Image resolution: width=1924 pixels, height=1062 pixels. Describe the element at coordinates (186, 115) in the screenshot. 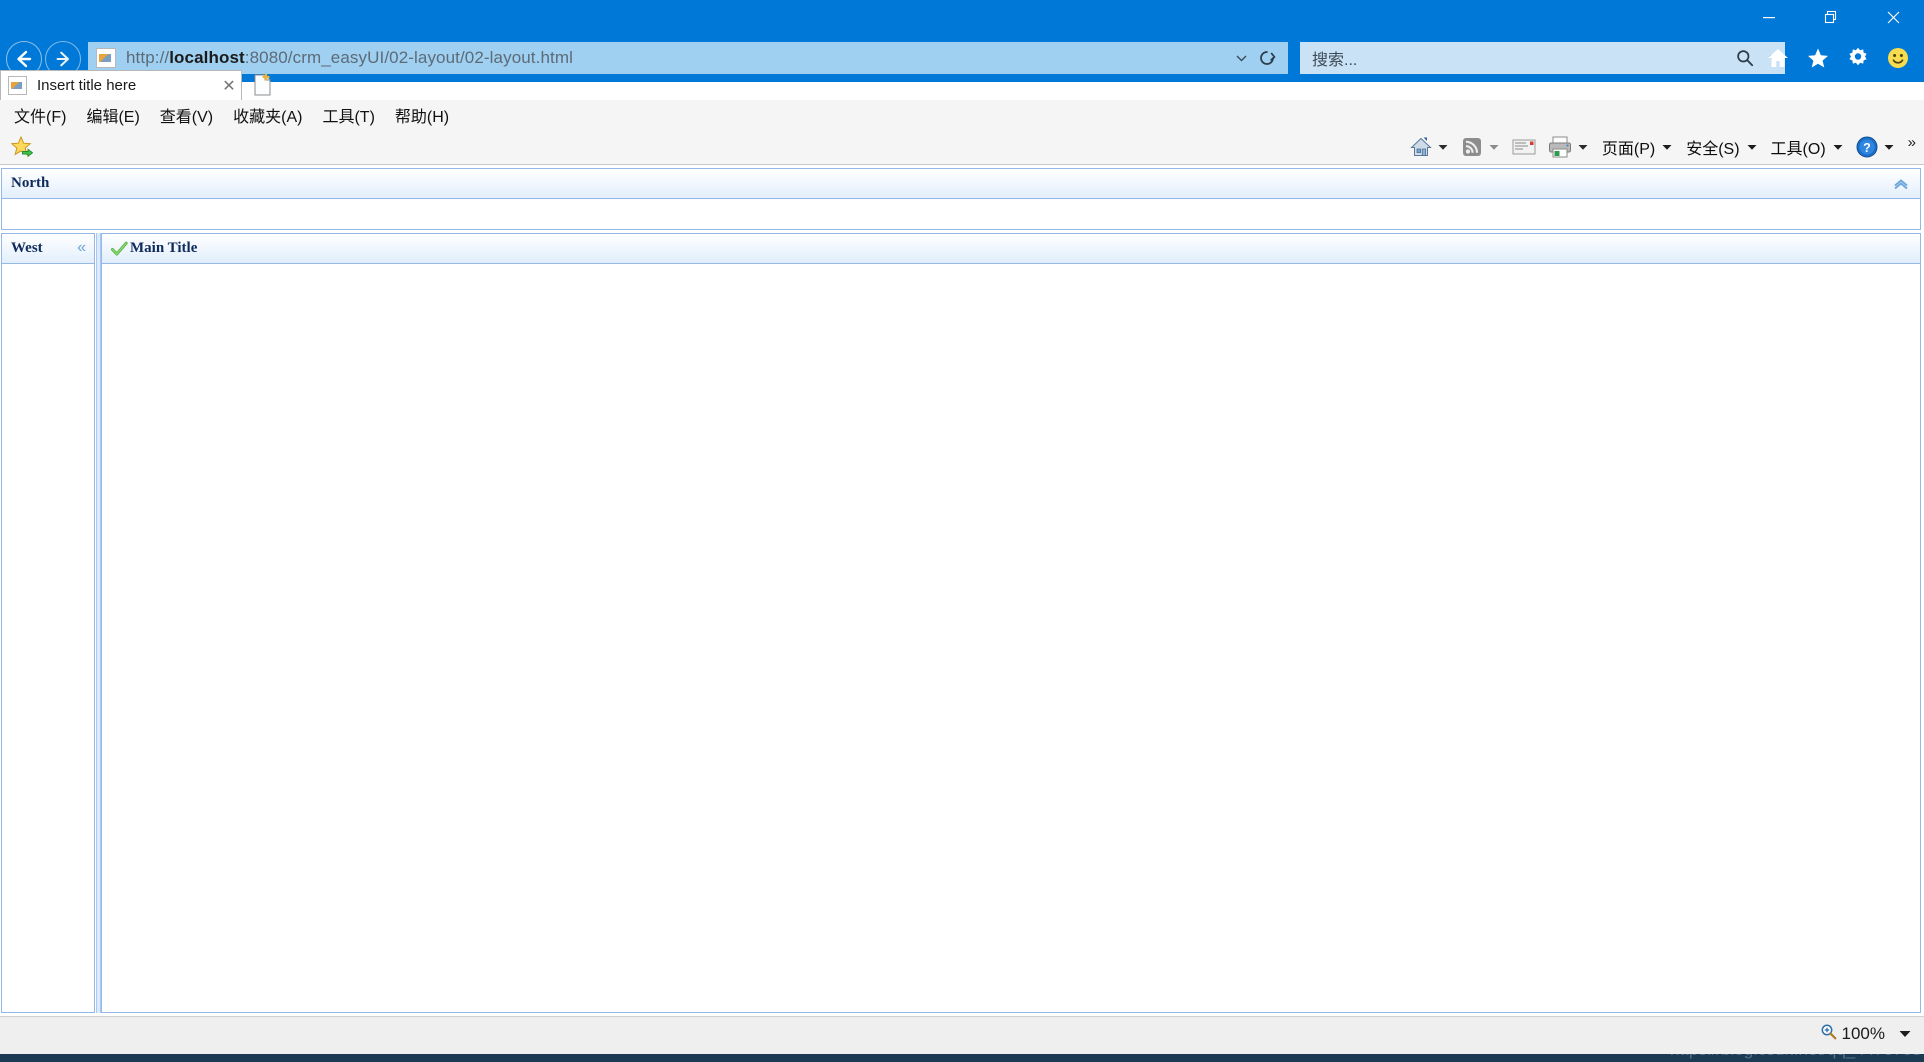

I see `menu-item-view: 查看(V)` at that location.